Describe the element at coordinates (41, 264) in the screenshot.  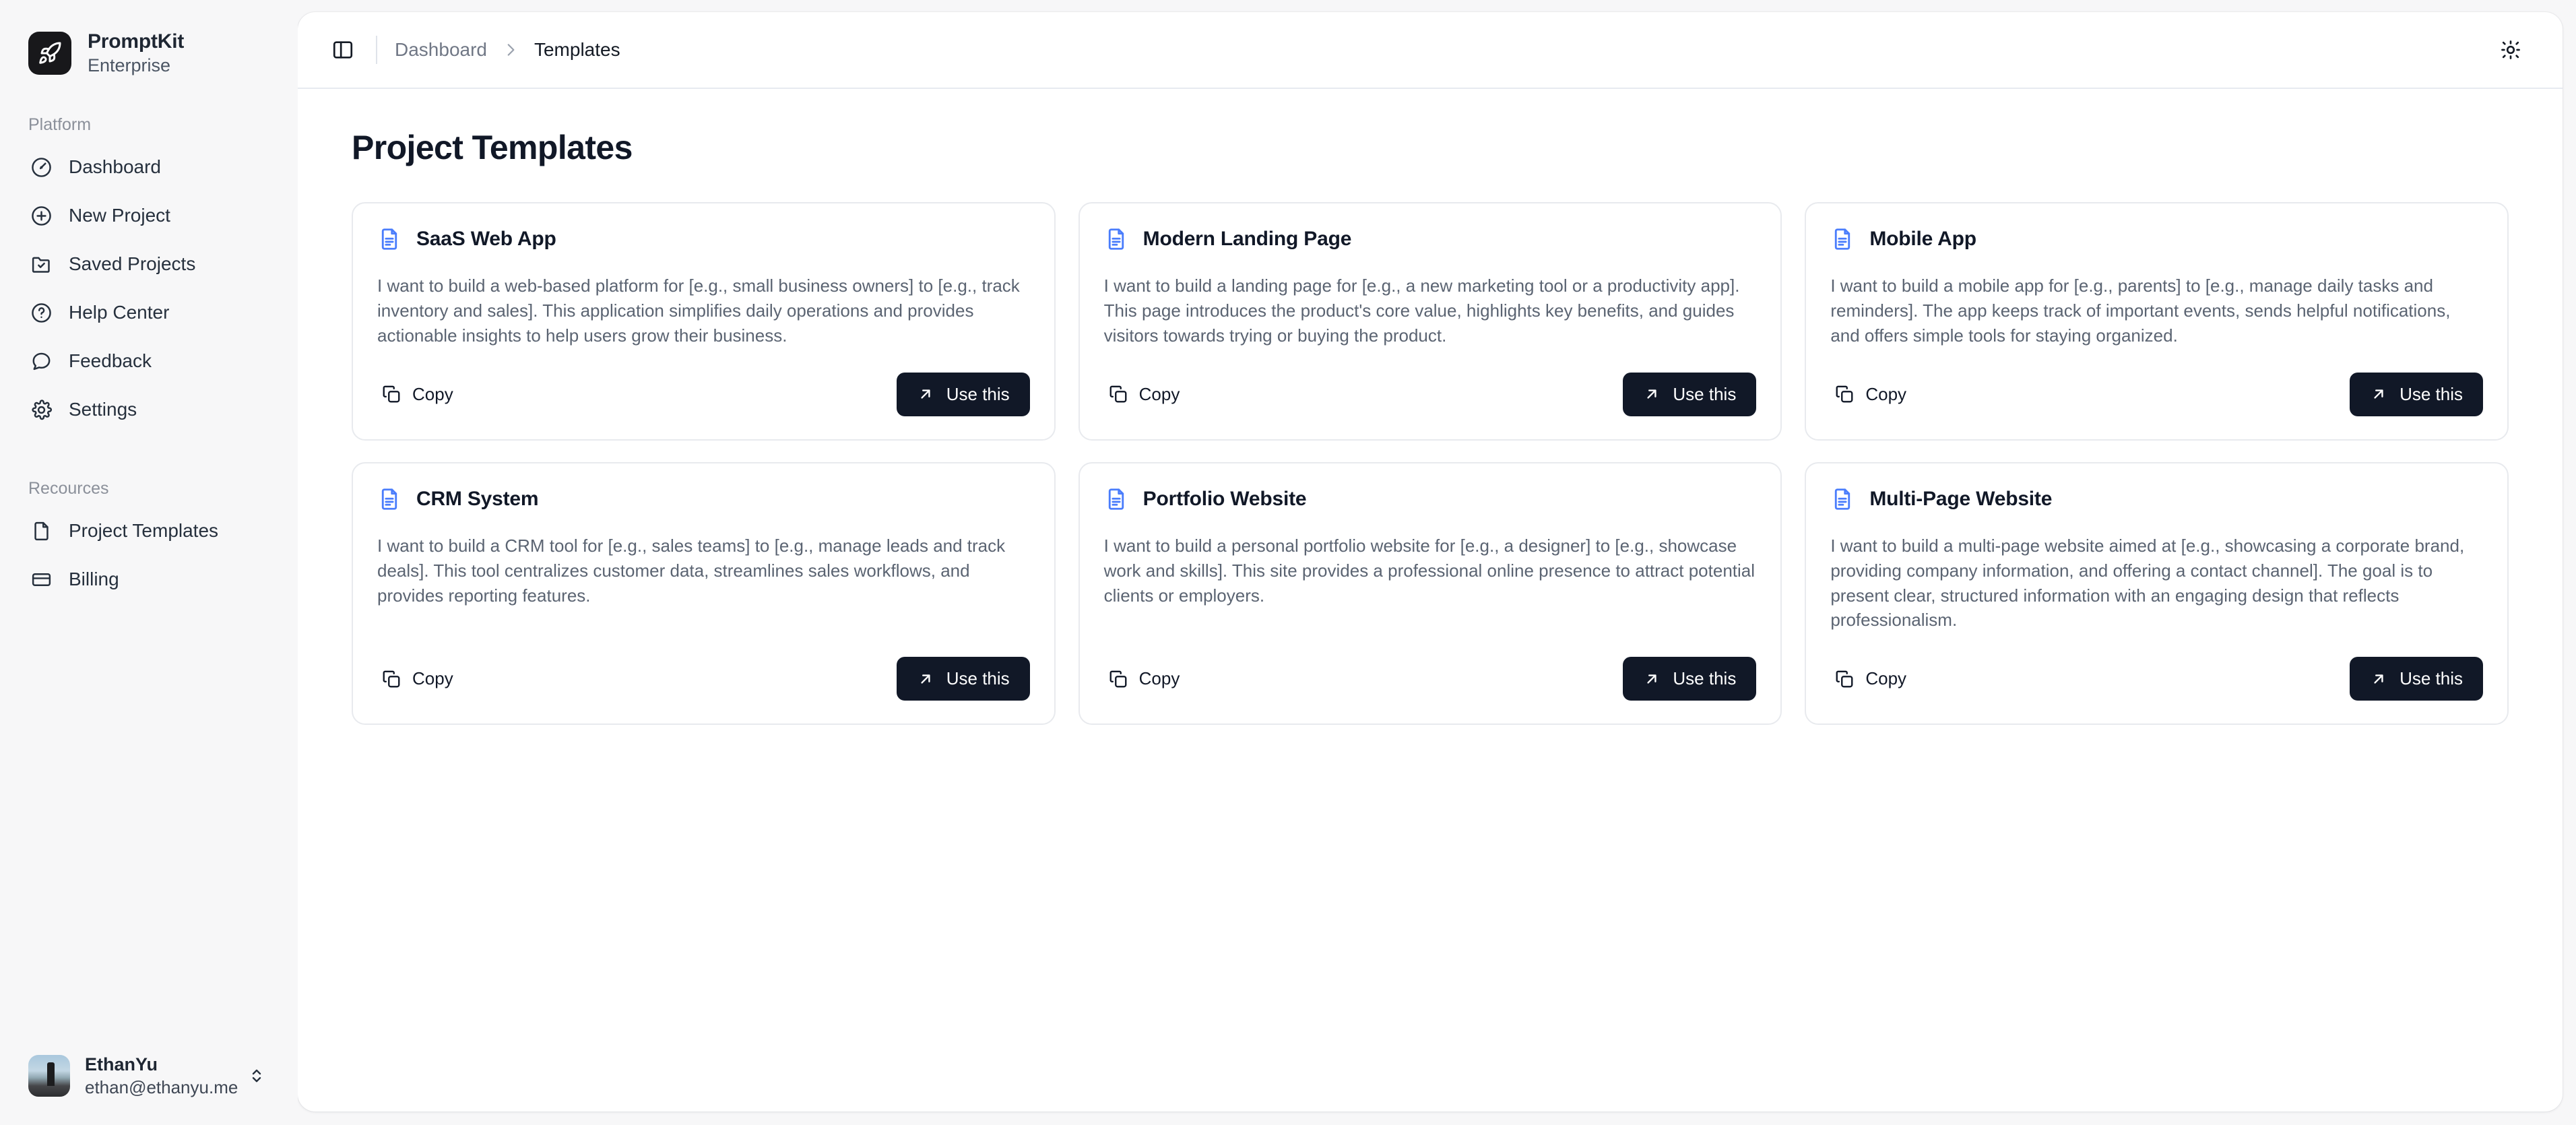
I see `folder-check-icon` at that location.